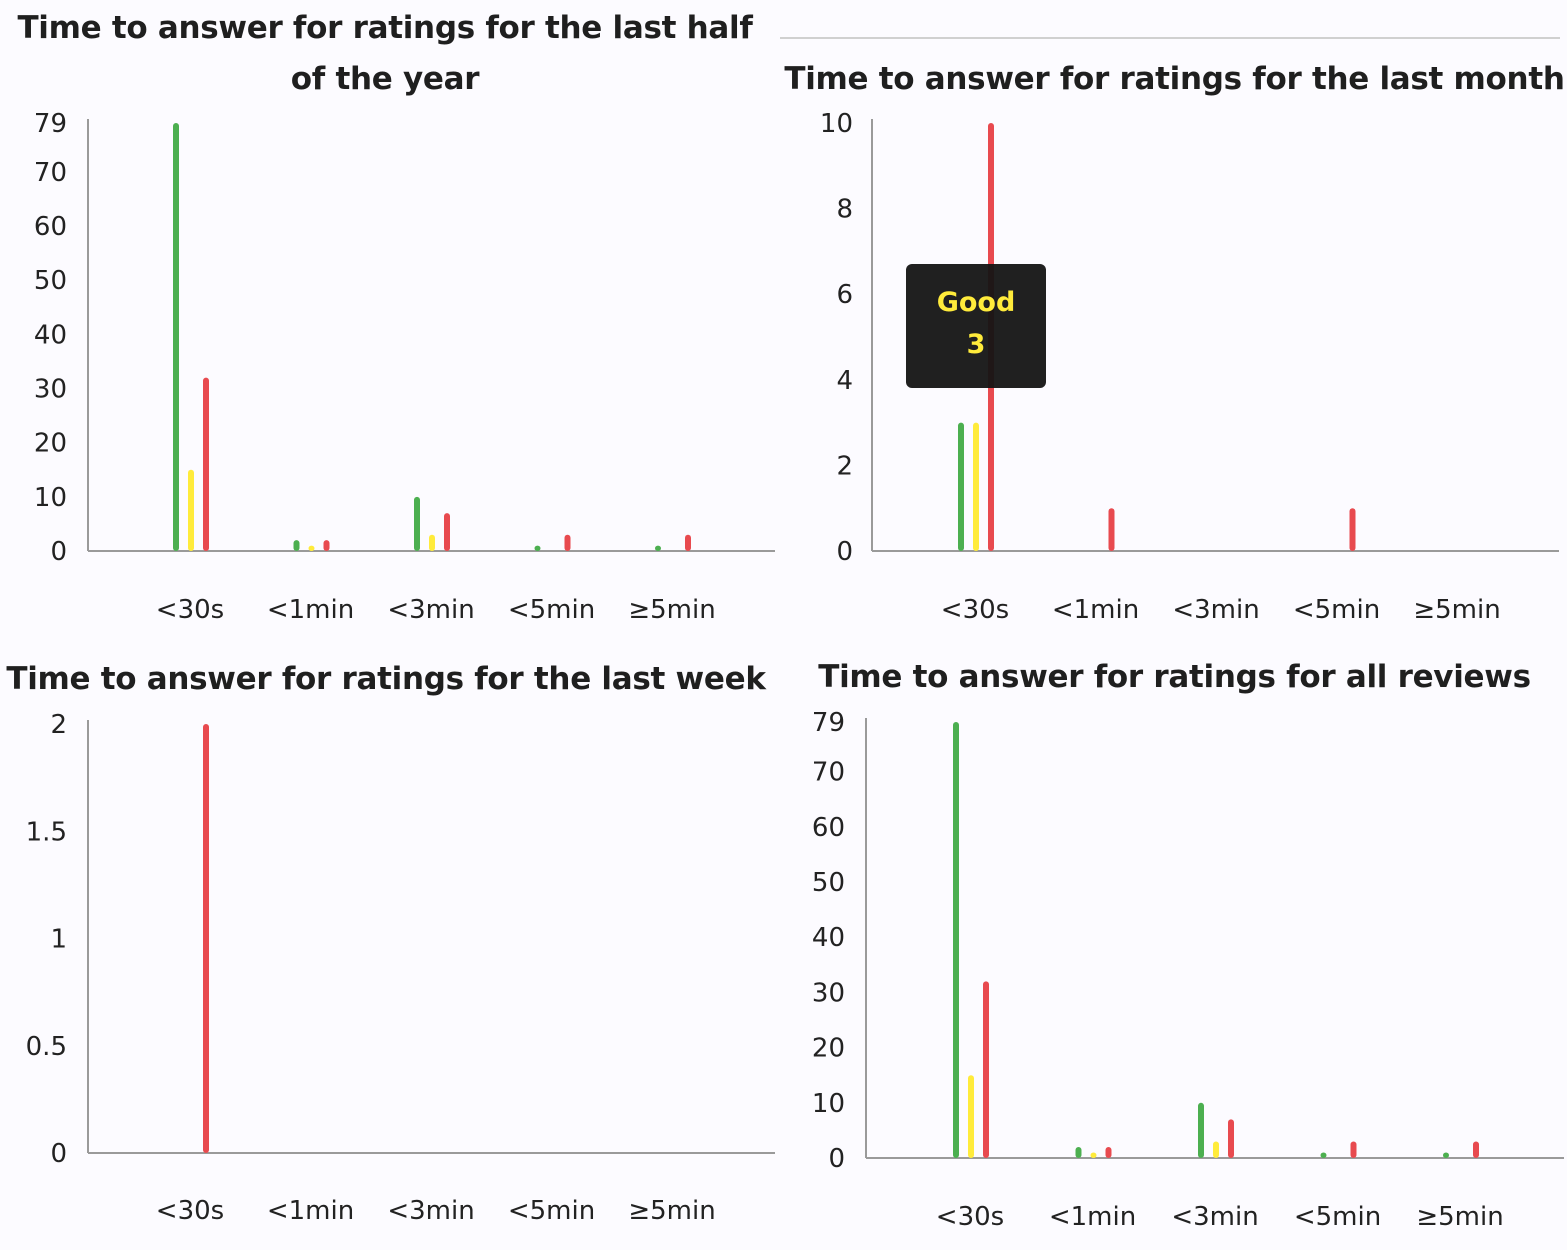 This screenshot has width=1567, height=1250. Describe the element at coordinates (844, 381) in the screenshot. I see `y-tick-label: 4` at that location.